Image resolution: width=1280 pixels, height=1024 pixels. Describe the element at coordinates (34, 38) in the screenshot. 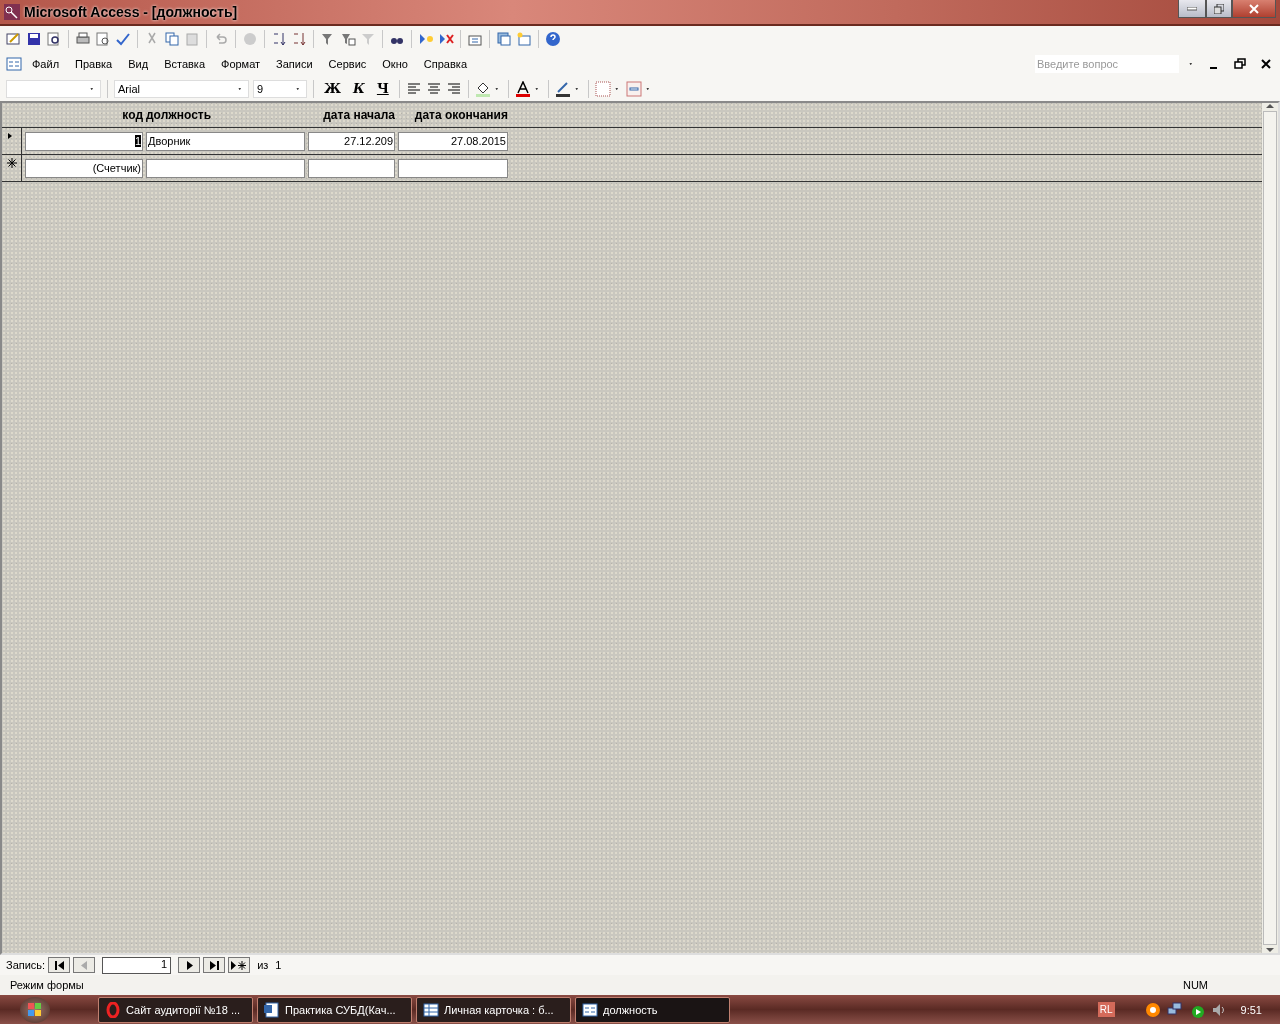

I see `save-icon` at that location.